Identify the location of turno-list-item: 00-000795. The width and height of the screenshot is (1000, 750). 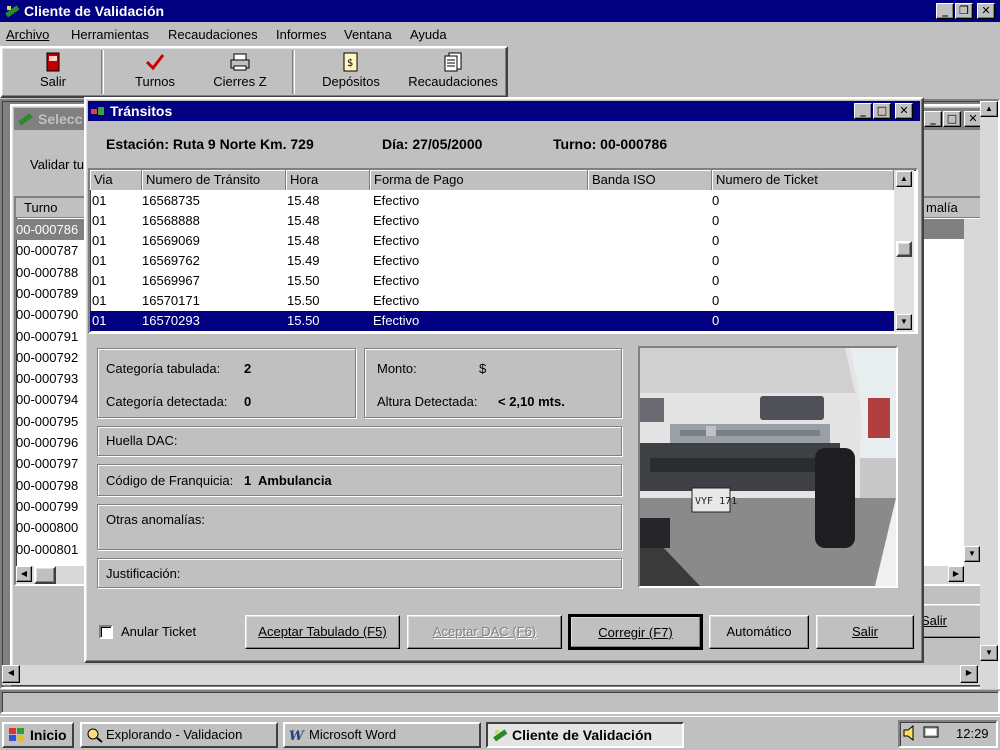
(51, 421).